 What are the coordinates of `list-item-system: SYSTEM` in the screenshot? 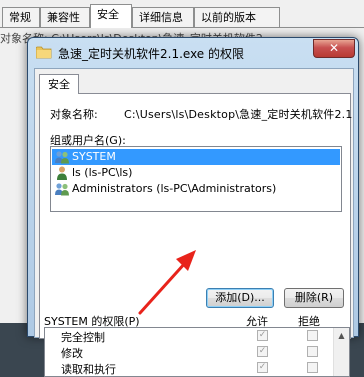 It's located at (196, 157).